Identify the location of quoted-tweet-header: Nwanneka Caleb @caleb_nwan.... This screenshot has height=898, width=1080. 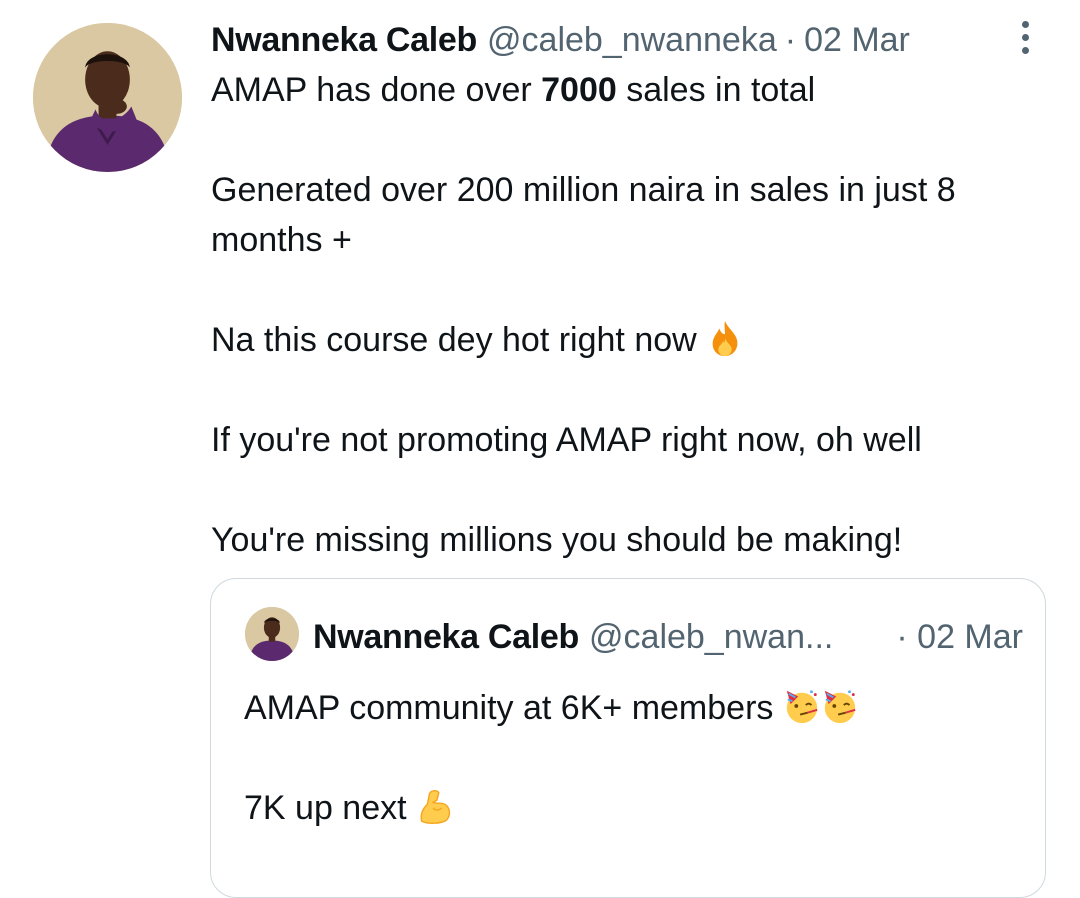
(573, 637).